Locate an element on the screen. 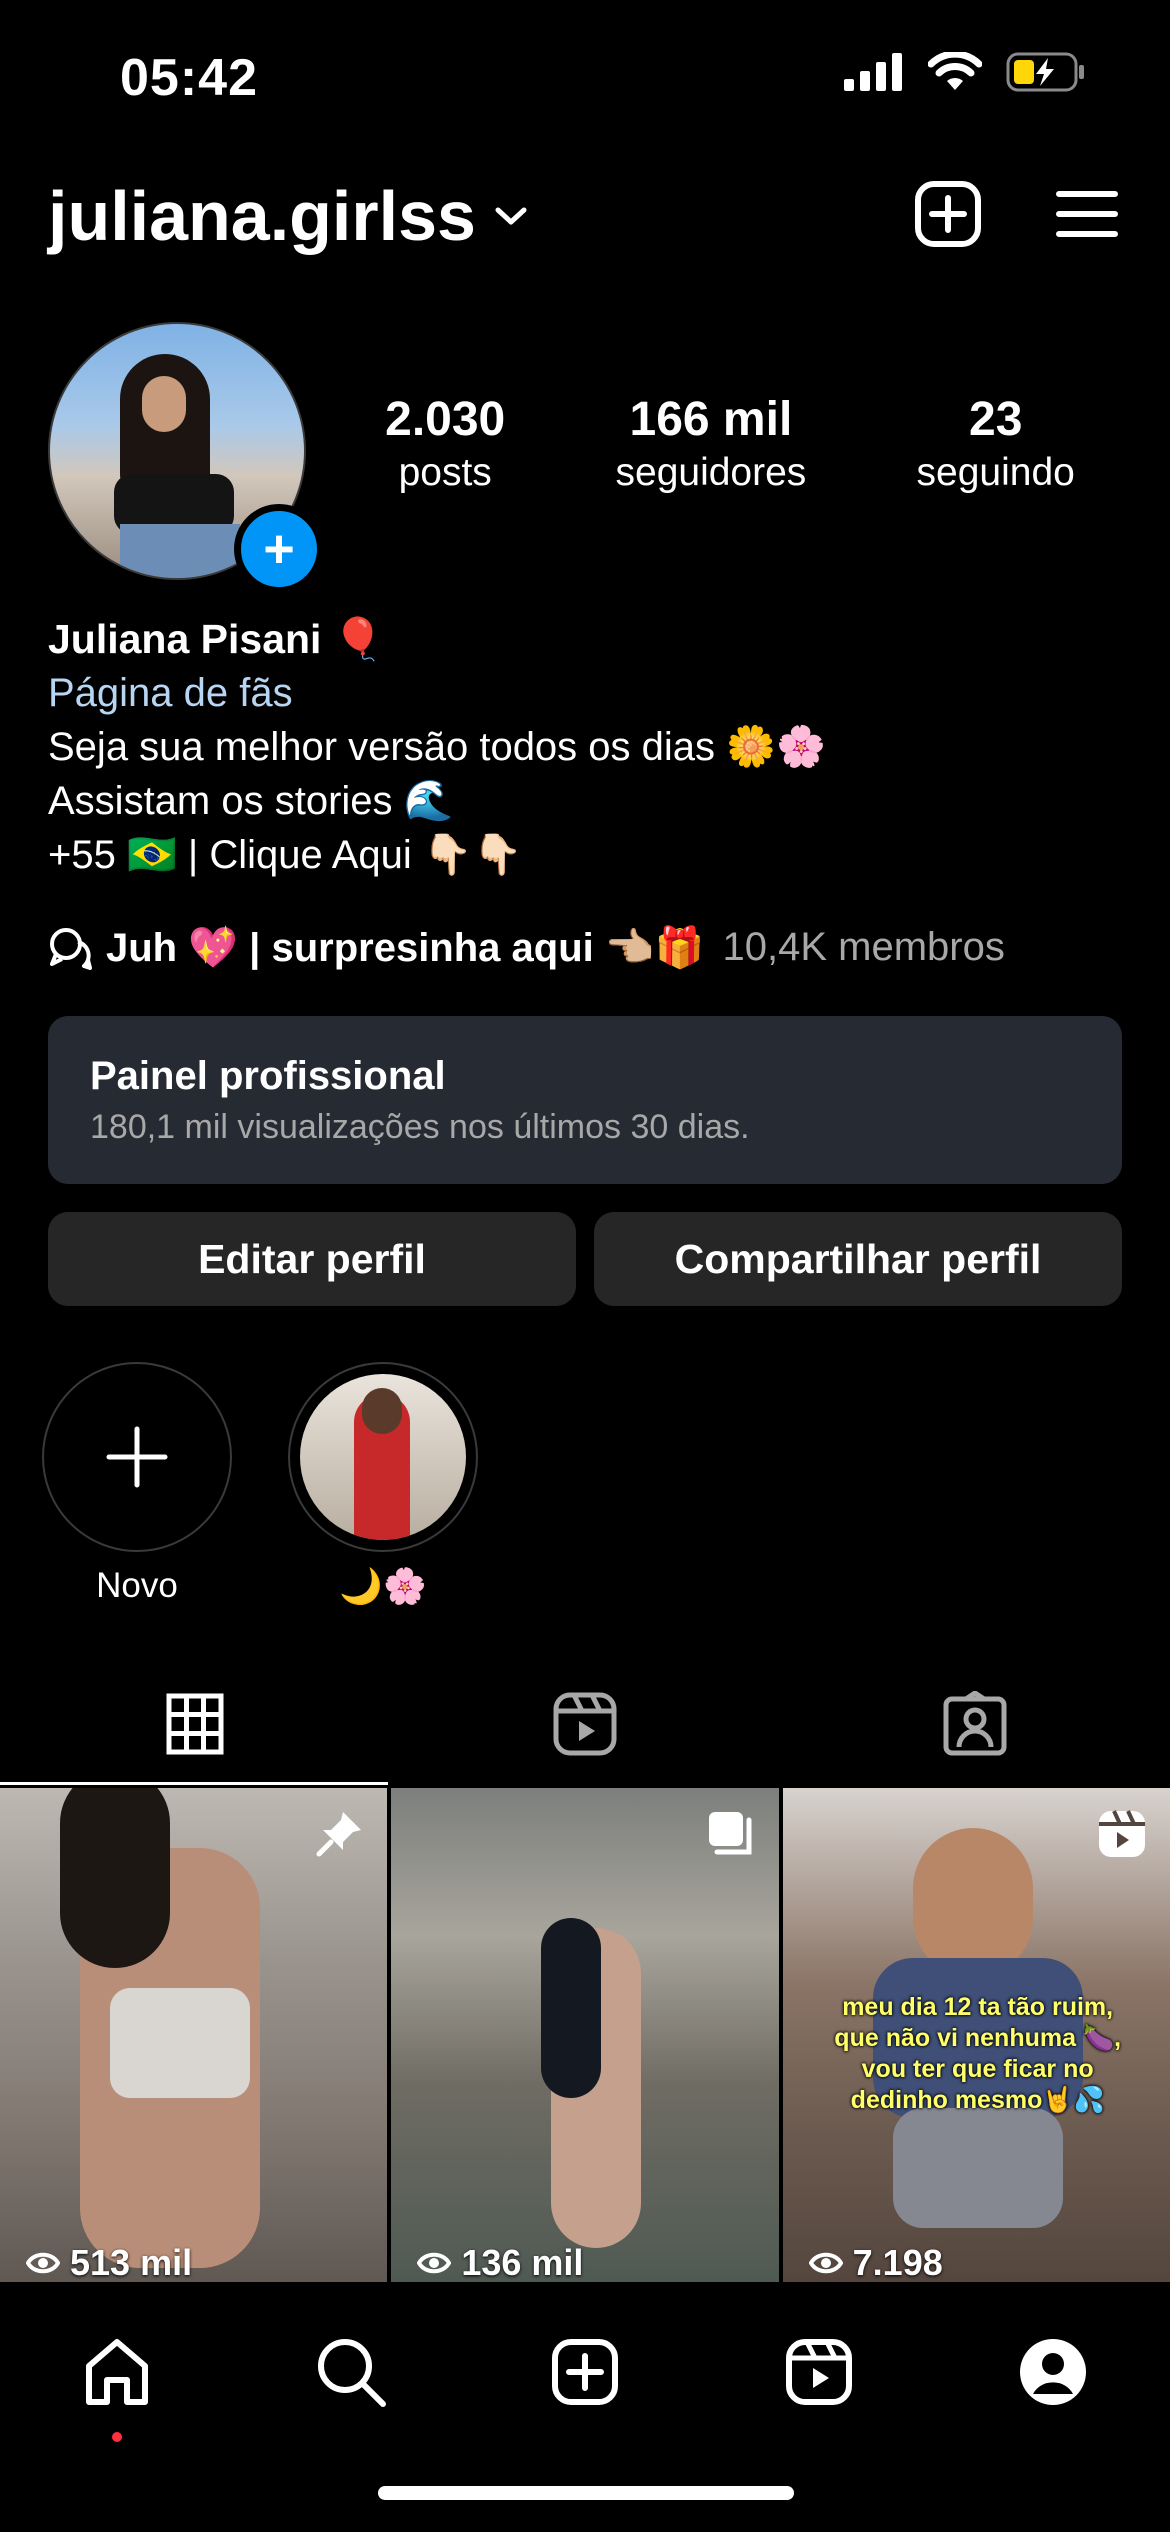 The image size is (1170, 2532). username-switcher: juliana.girlss is located at coordinates (288, 216).